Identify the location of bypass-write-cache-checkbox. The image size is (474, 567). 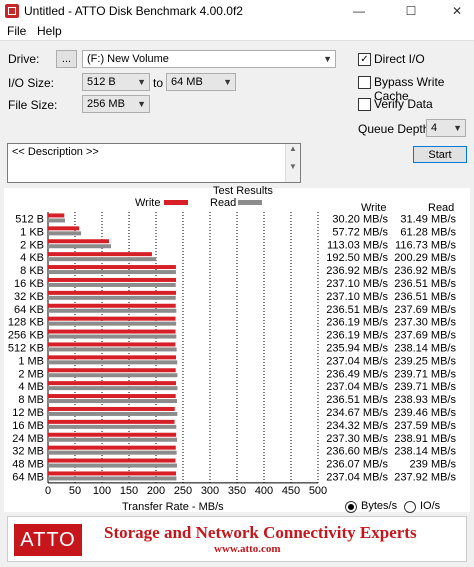
(364, 82).